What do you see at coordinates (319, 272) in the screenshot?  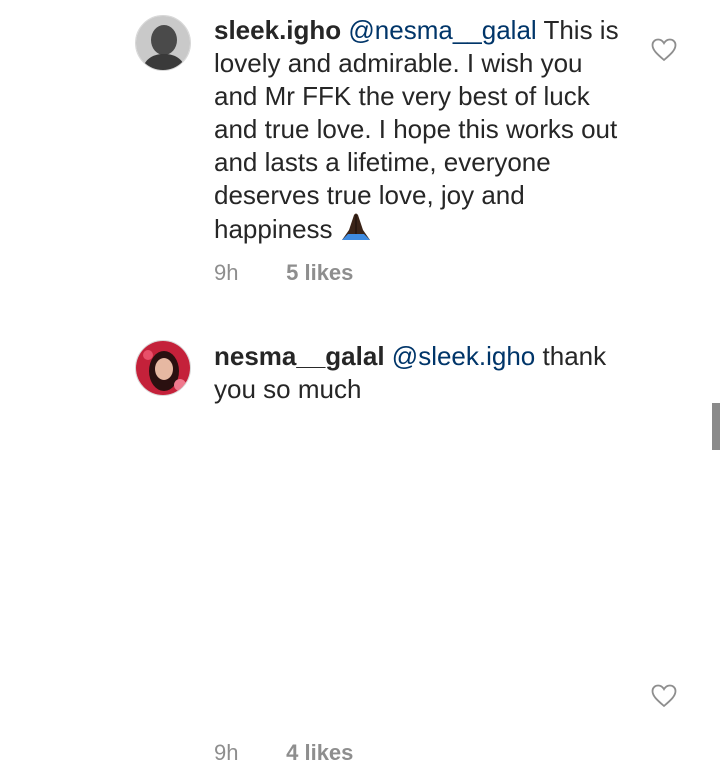 I see `comment-likes: 5 likes` at bounding box center [319, 272].